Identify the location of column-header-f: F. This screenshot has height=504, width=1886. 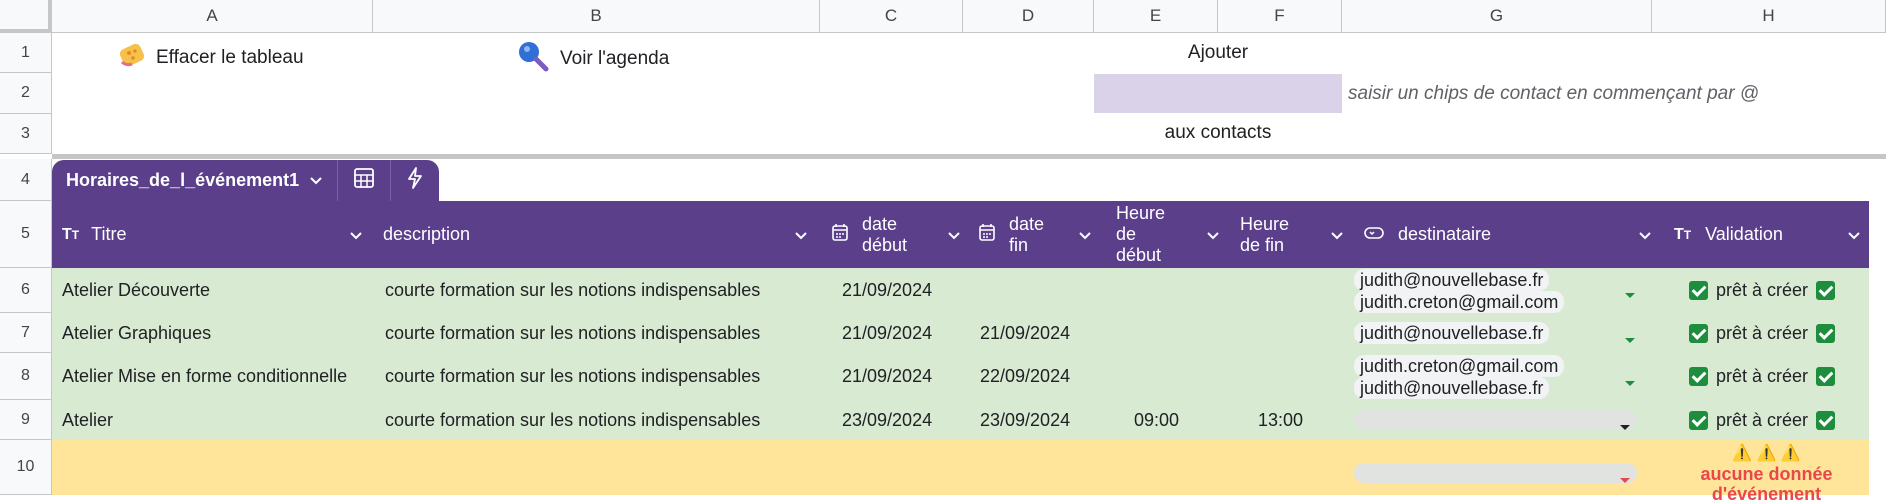
(1280, 16).